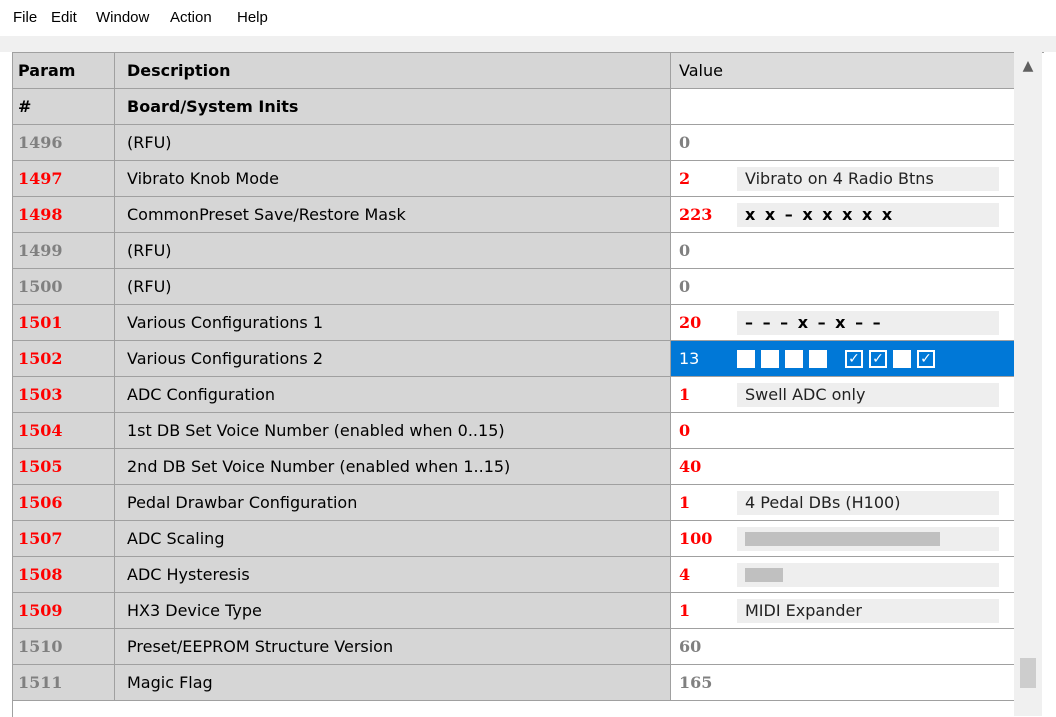  I want to click on table-row: 1496 (RFU) 0, so click(514, 143).